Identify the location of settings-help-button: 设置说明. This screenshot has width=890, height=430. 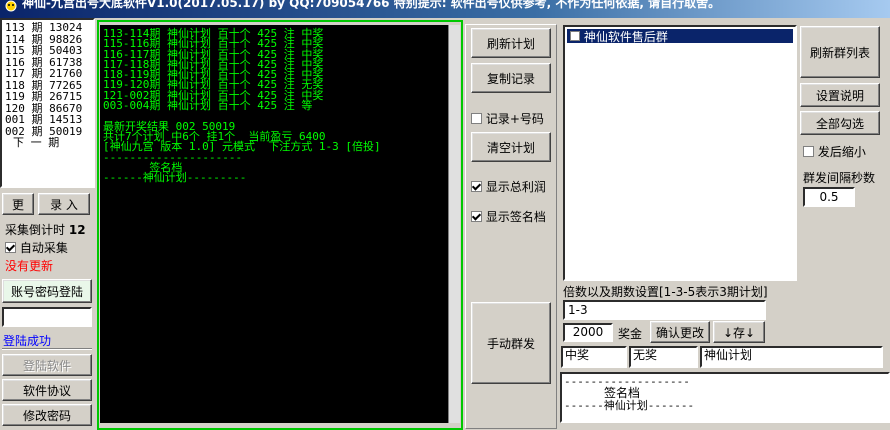
(840, 95).